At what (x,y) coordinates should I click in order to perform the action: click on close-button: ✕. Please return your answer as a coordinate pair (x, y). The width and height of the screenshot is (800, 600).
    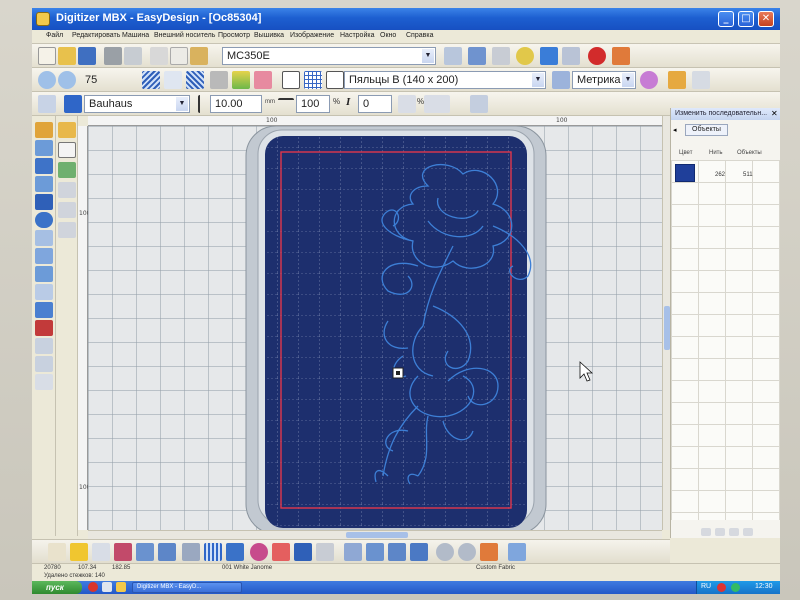
    Looking at the image, I should click on (766, 19).